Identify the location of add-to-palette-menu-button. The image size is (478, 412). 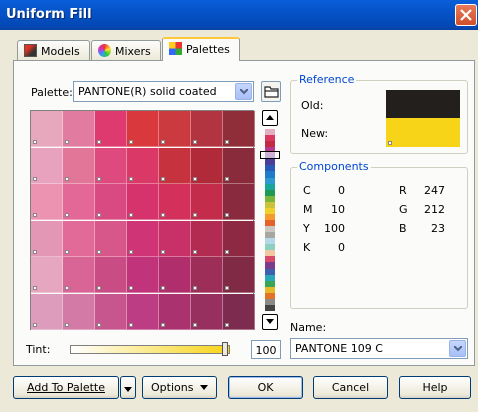
(128, 387).